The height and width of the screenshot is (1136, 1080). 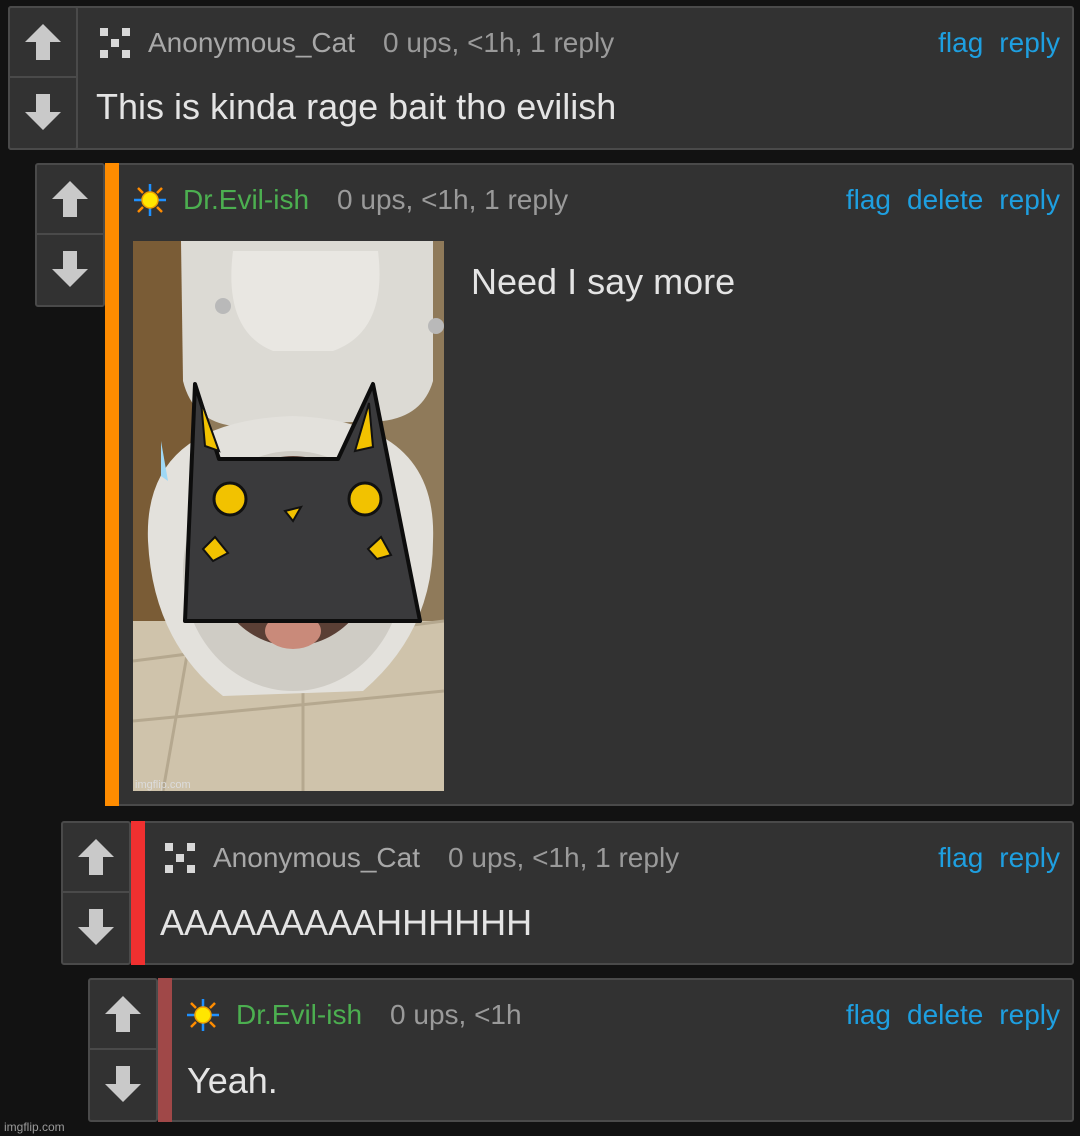 What do you see at coordinates (456, 1014) in the screenshot?
I see `comment-meta: 0 ups, <1h` at bounding box center [456, 1014].